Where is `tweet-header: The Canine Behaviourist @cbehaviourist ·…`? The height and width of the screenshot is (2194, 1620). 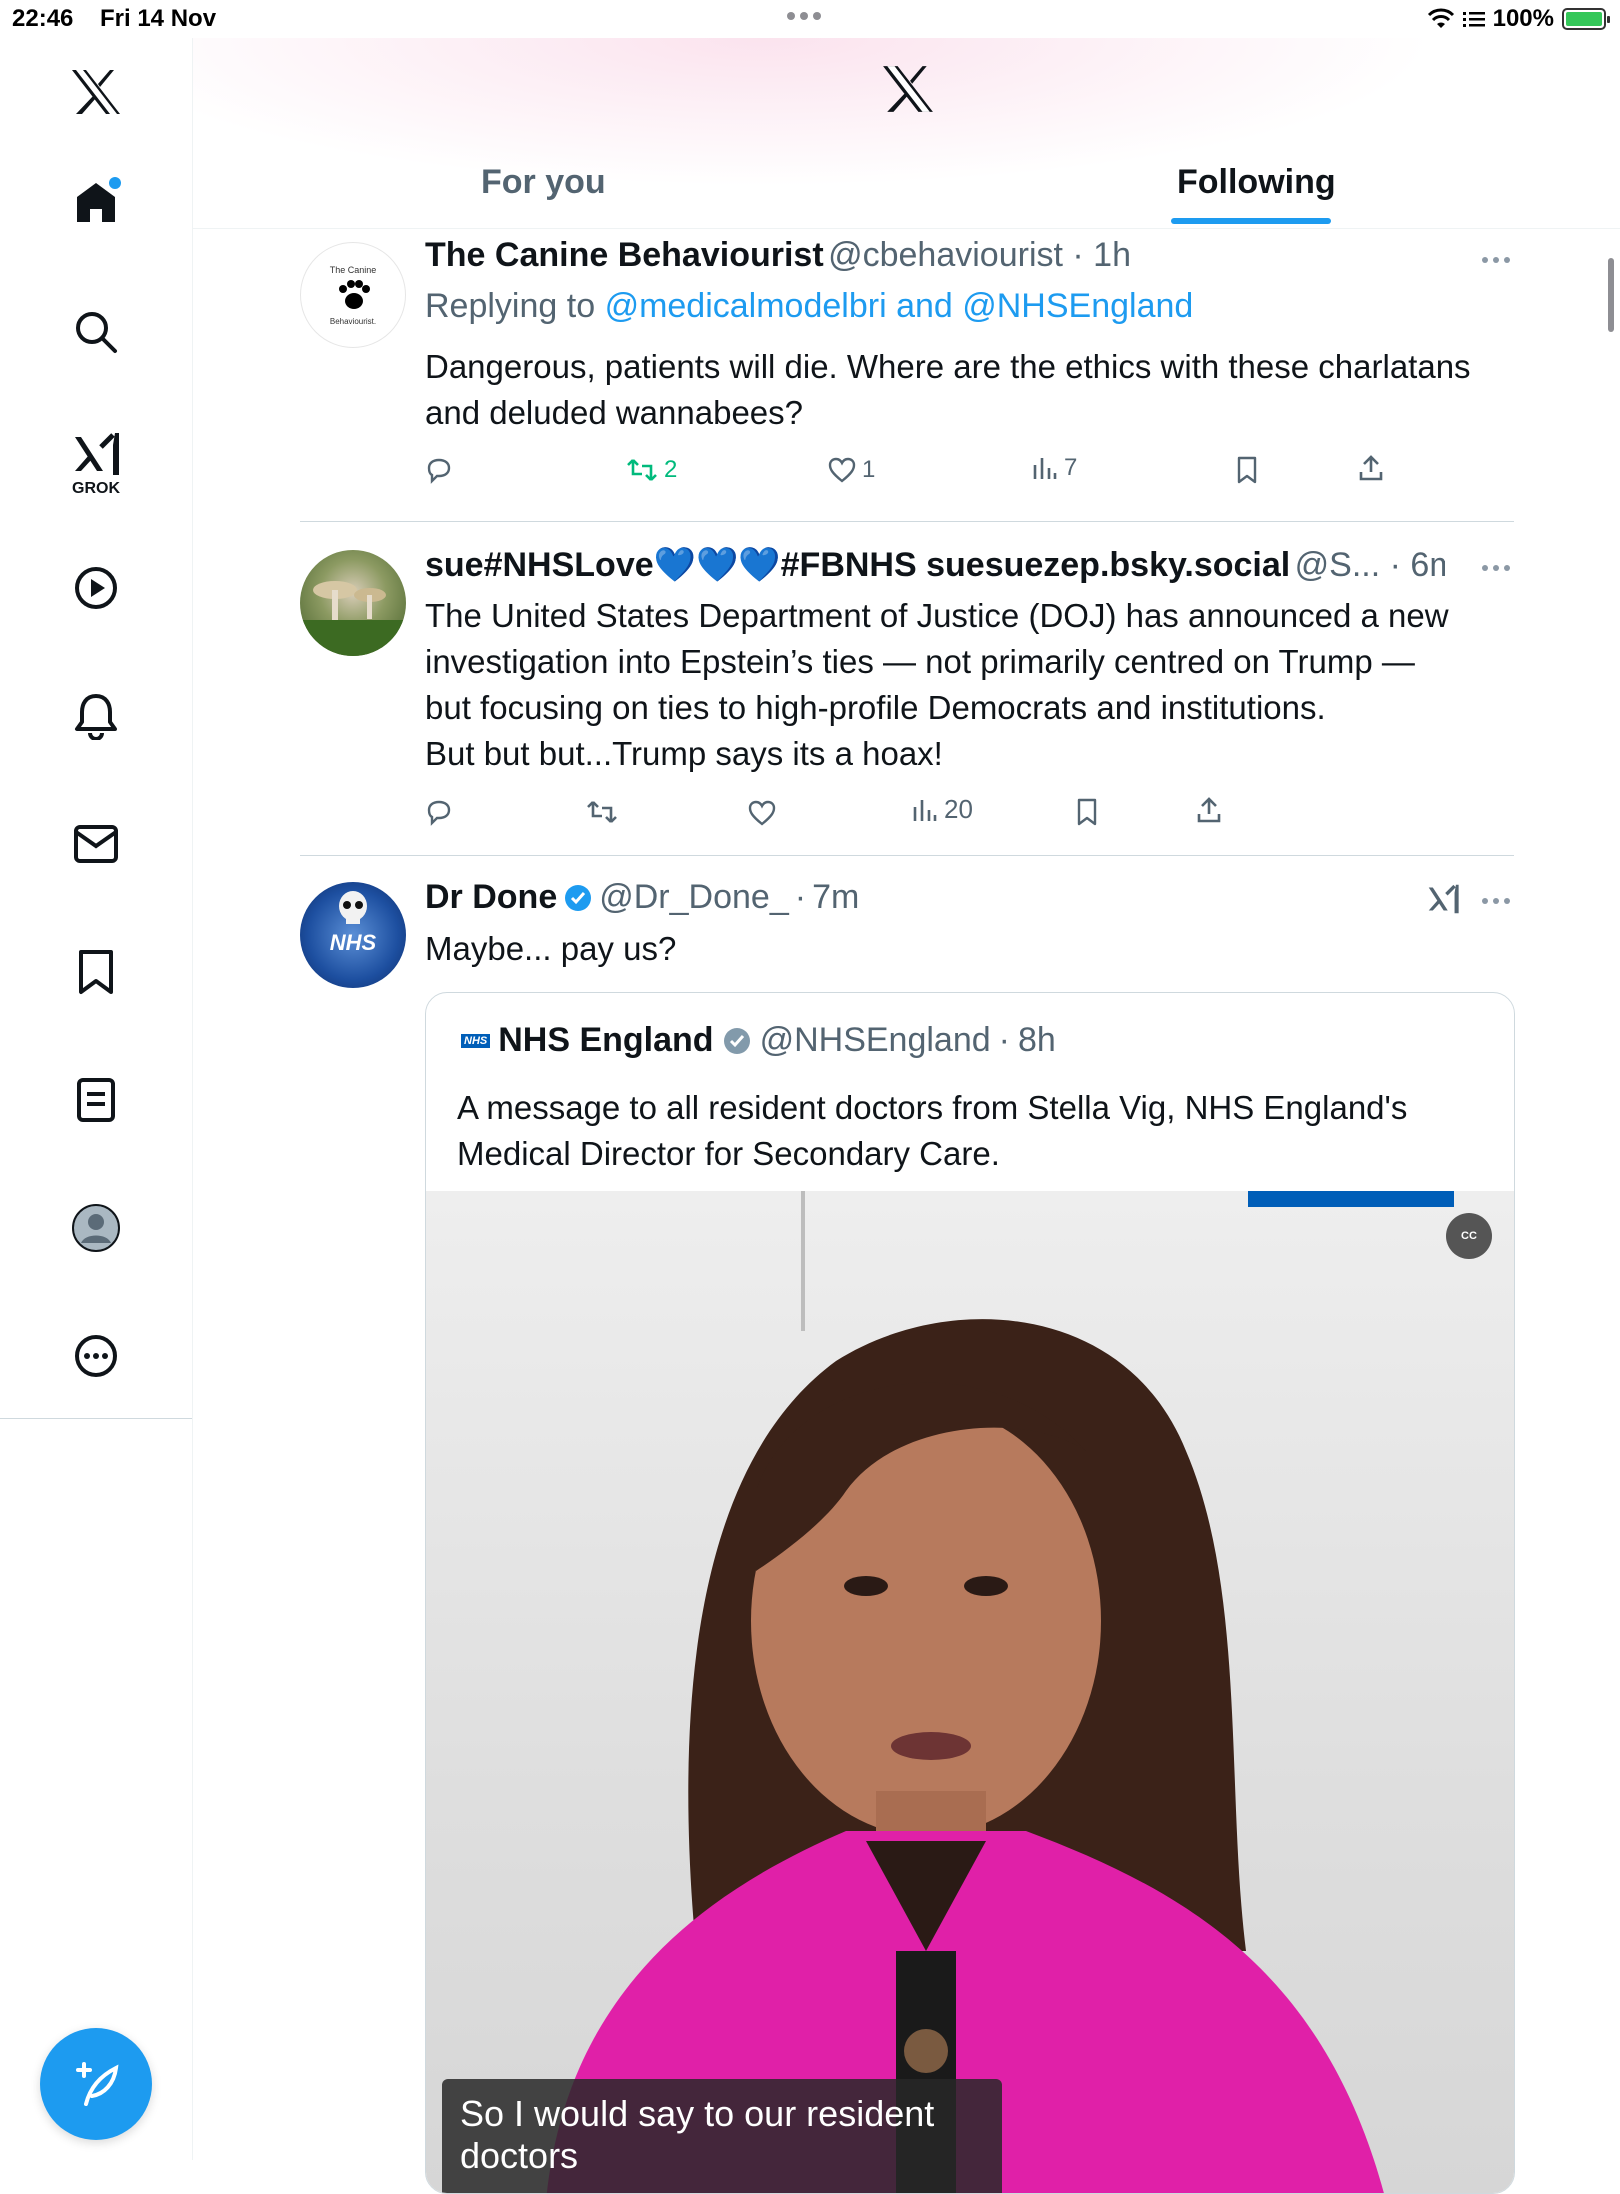
tweet-header: The Canine Behaviourist @cbehaviourist ·… is located at coordinates (778, 255).